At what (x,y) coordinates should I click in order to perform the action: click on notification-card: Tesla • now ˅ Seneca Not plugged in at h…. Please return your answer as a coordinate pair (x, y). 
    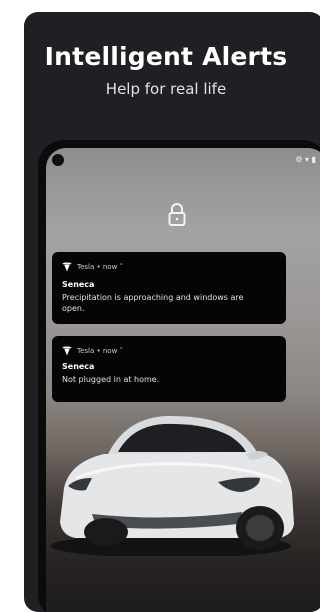
    Looking at the image, I should click on (169, 369).